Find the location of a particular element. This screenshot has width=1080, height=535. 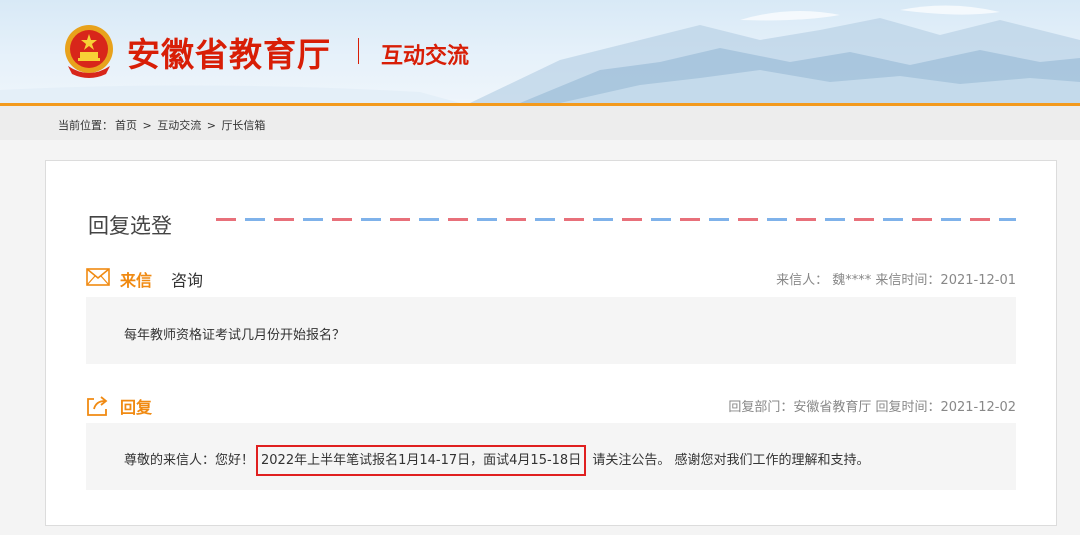

breadcrumb: 当前位置： 首页 > 互动交流 > 厅长信箱 is located at coordinates (162, 125).